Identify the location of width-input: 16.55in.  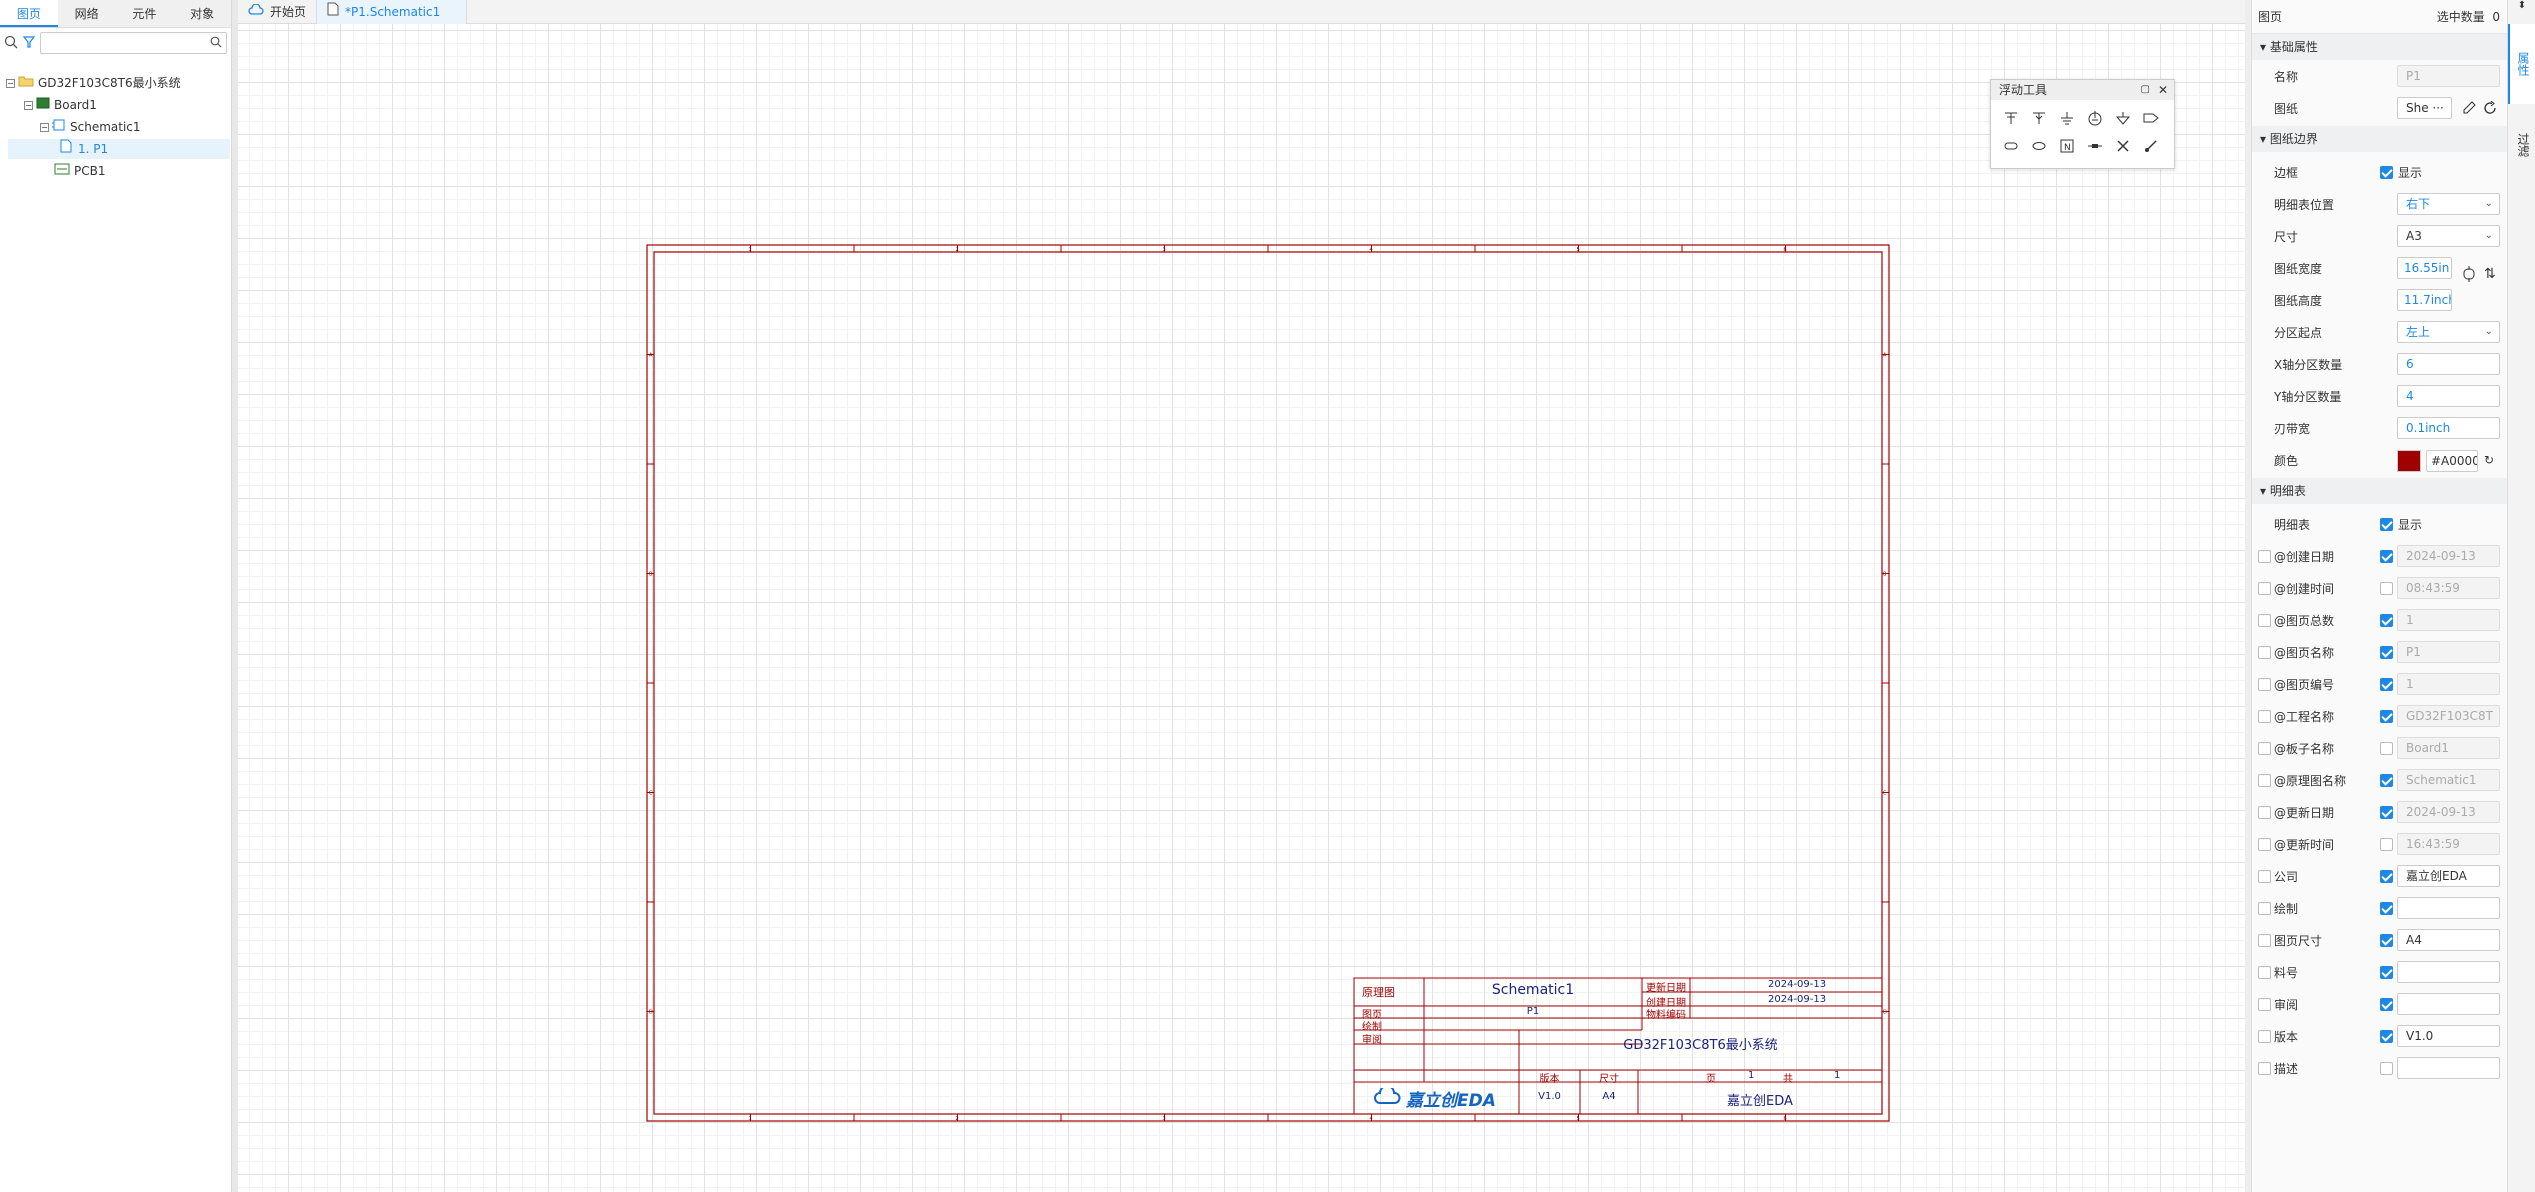
(2424, 268).